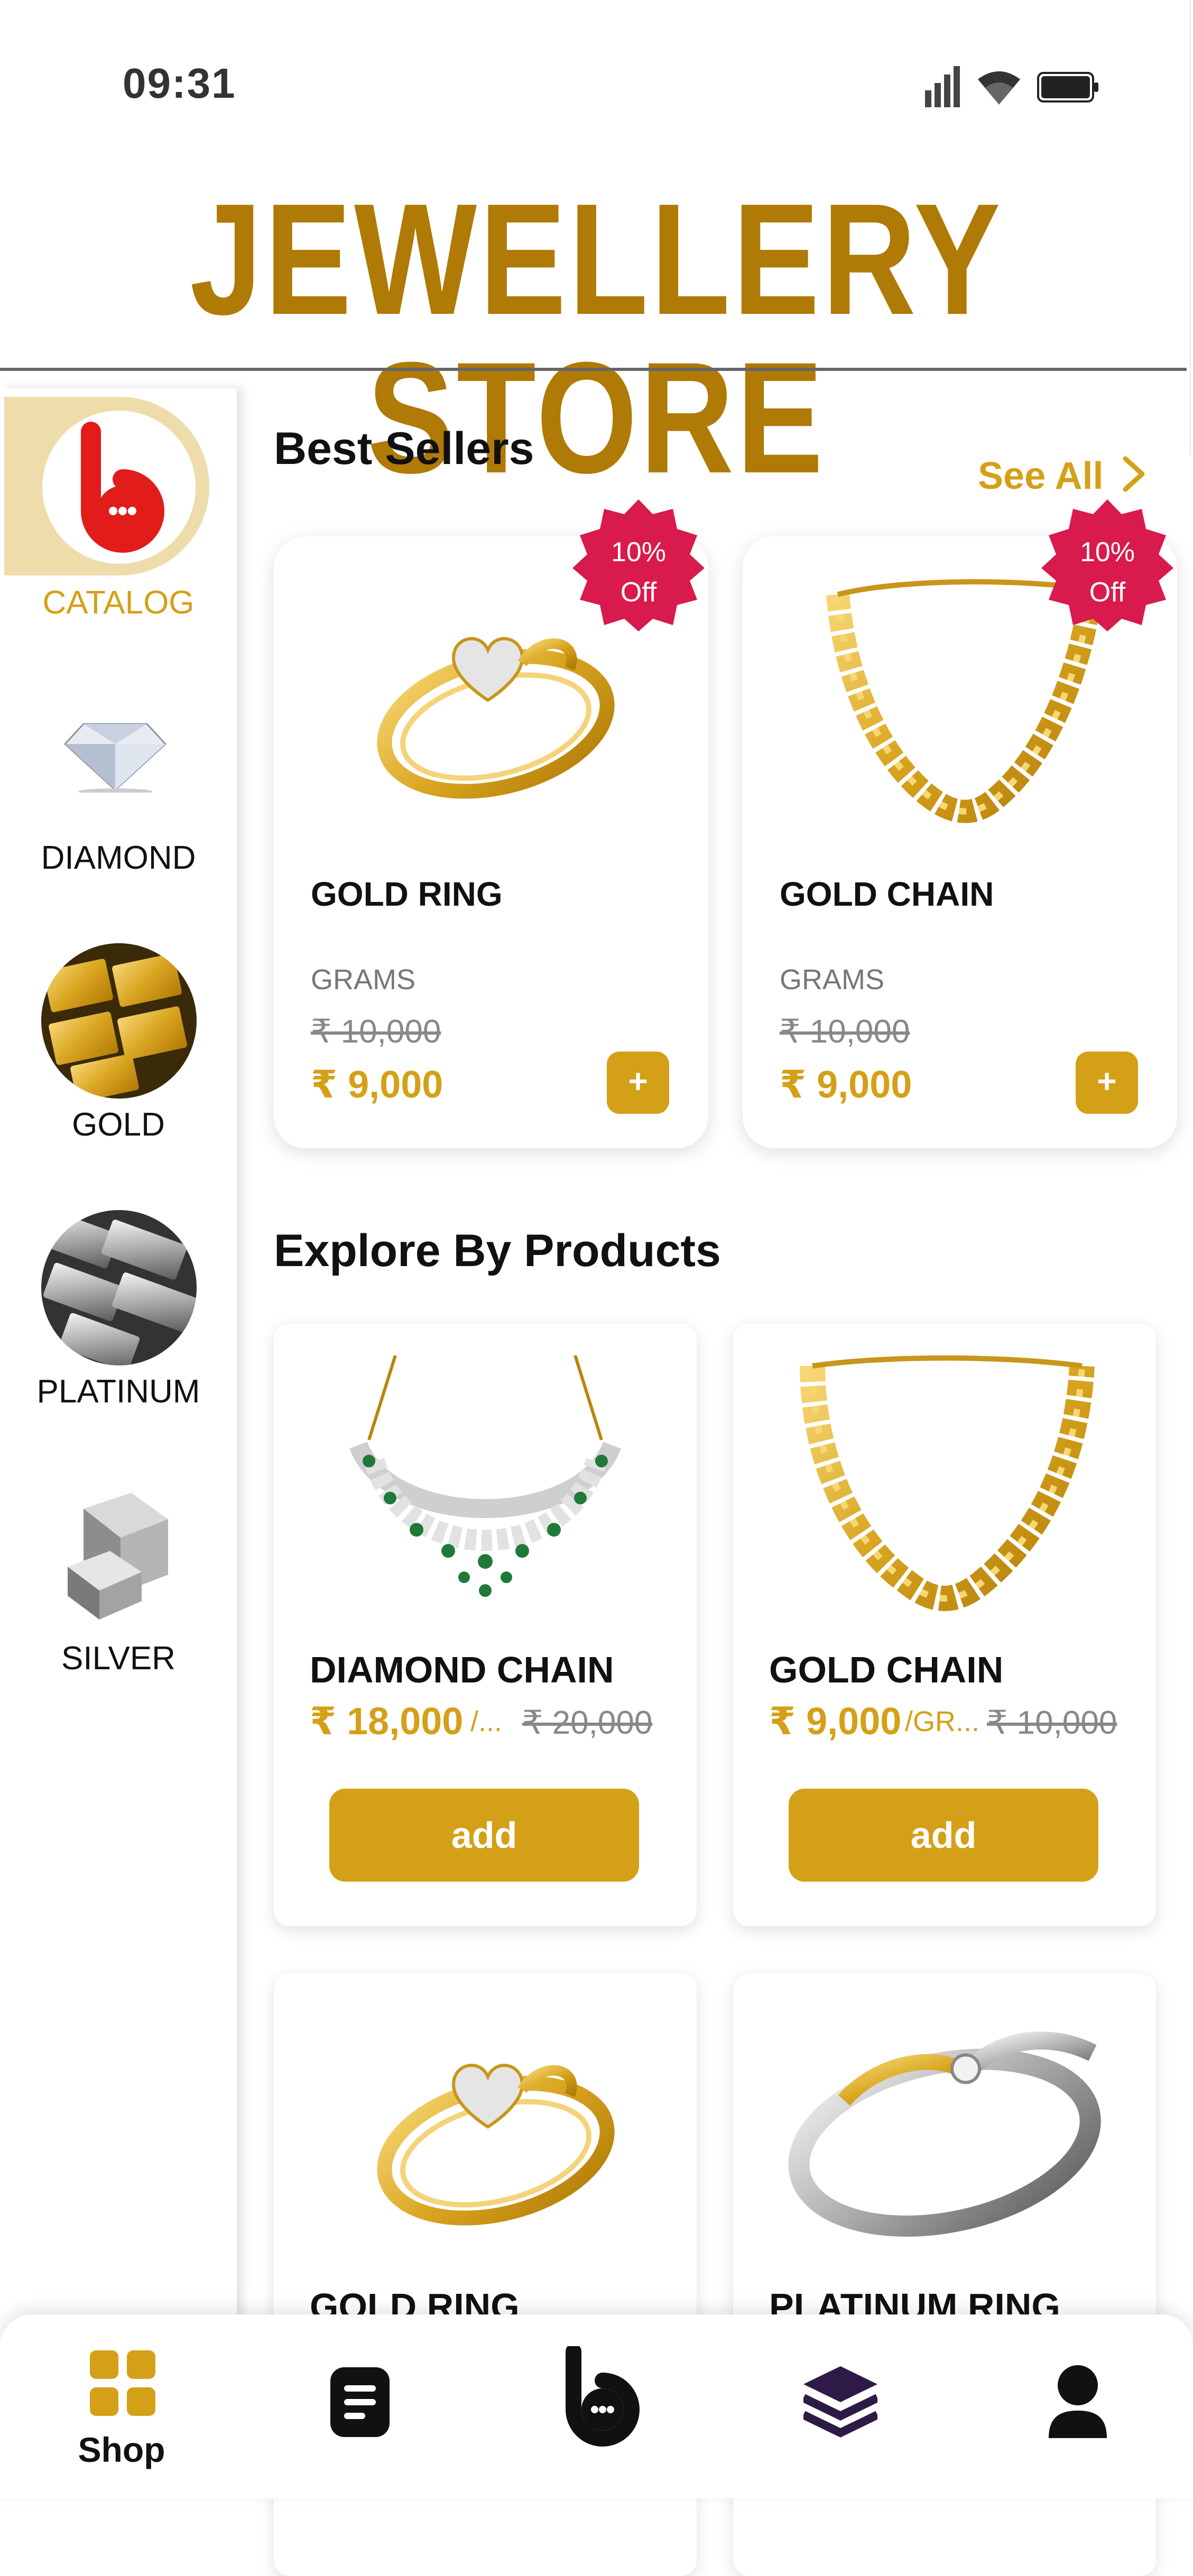 The width and height of the screenshot is (1193, 2576). I want to click on edge-divider, so click(1190, 227).